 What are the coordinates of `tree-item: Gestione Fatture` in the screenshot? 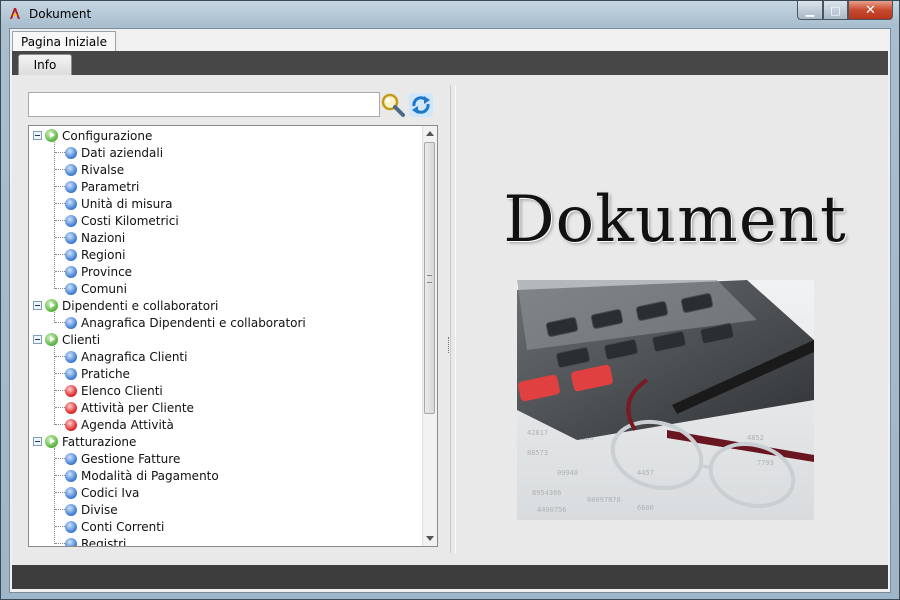 It's located at (122, 458).